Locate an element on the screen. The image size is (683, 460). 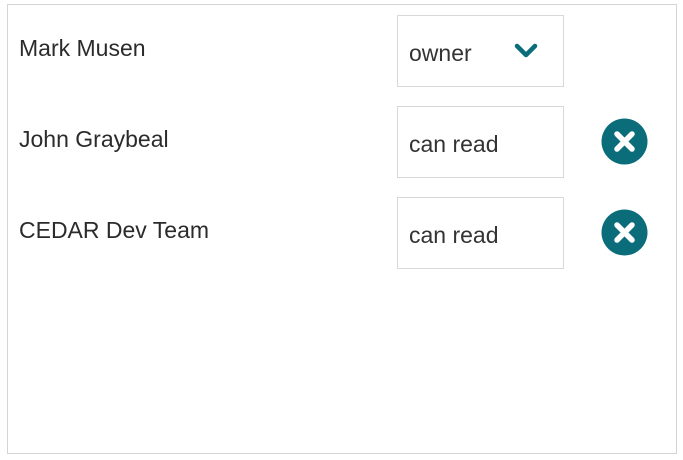
user-name: John Graybeal is located at coordinates (94, 139).